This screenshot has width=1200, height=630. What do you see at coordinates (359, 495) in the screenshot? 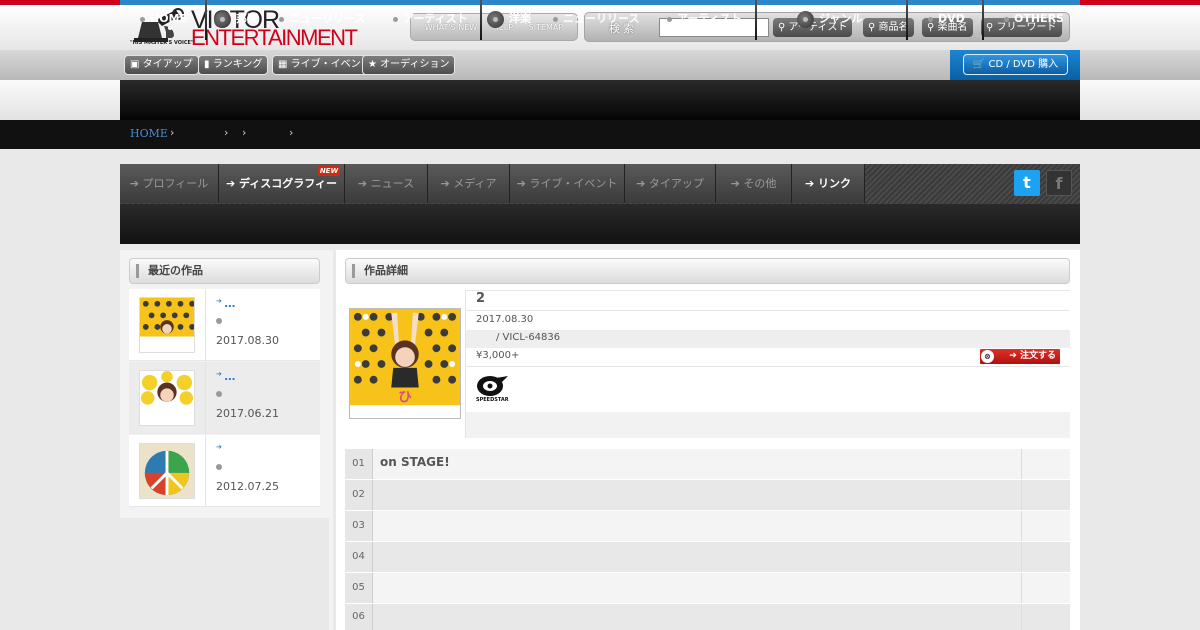
I see `track-number: 02` at bounding box center [359, 495].